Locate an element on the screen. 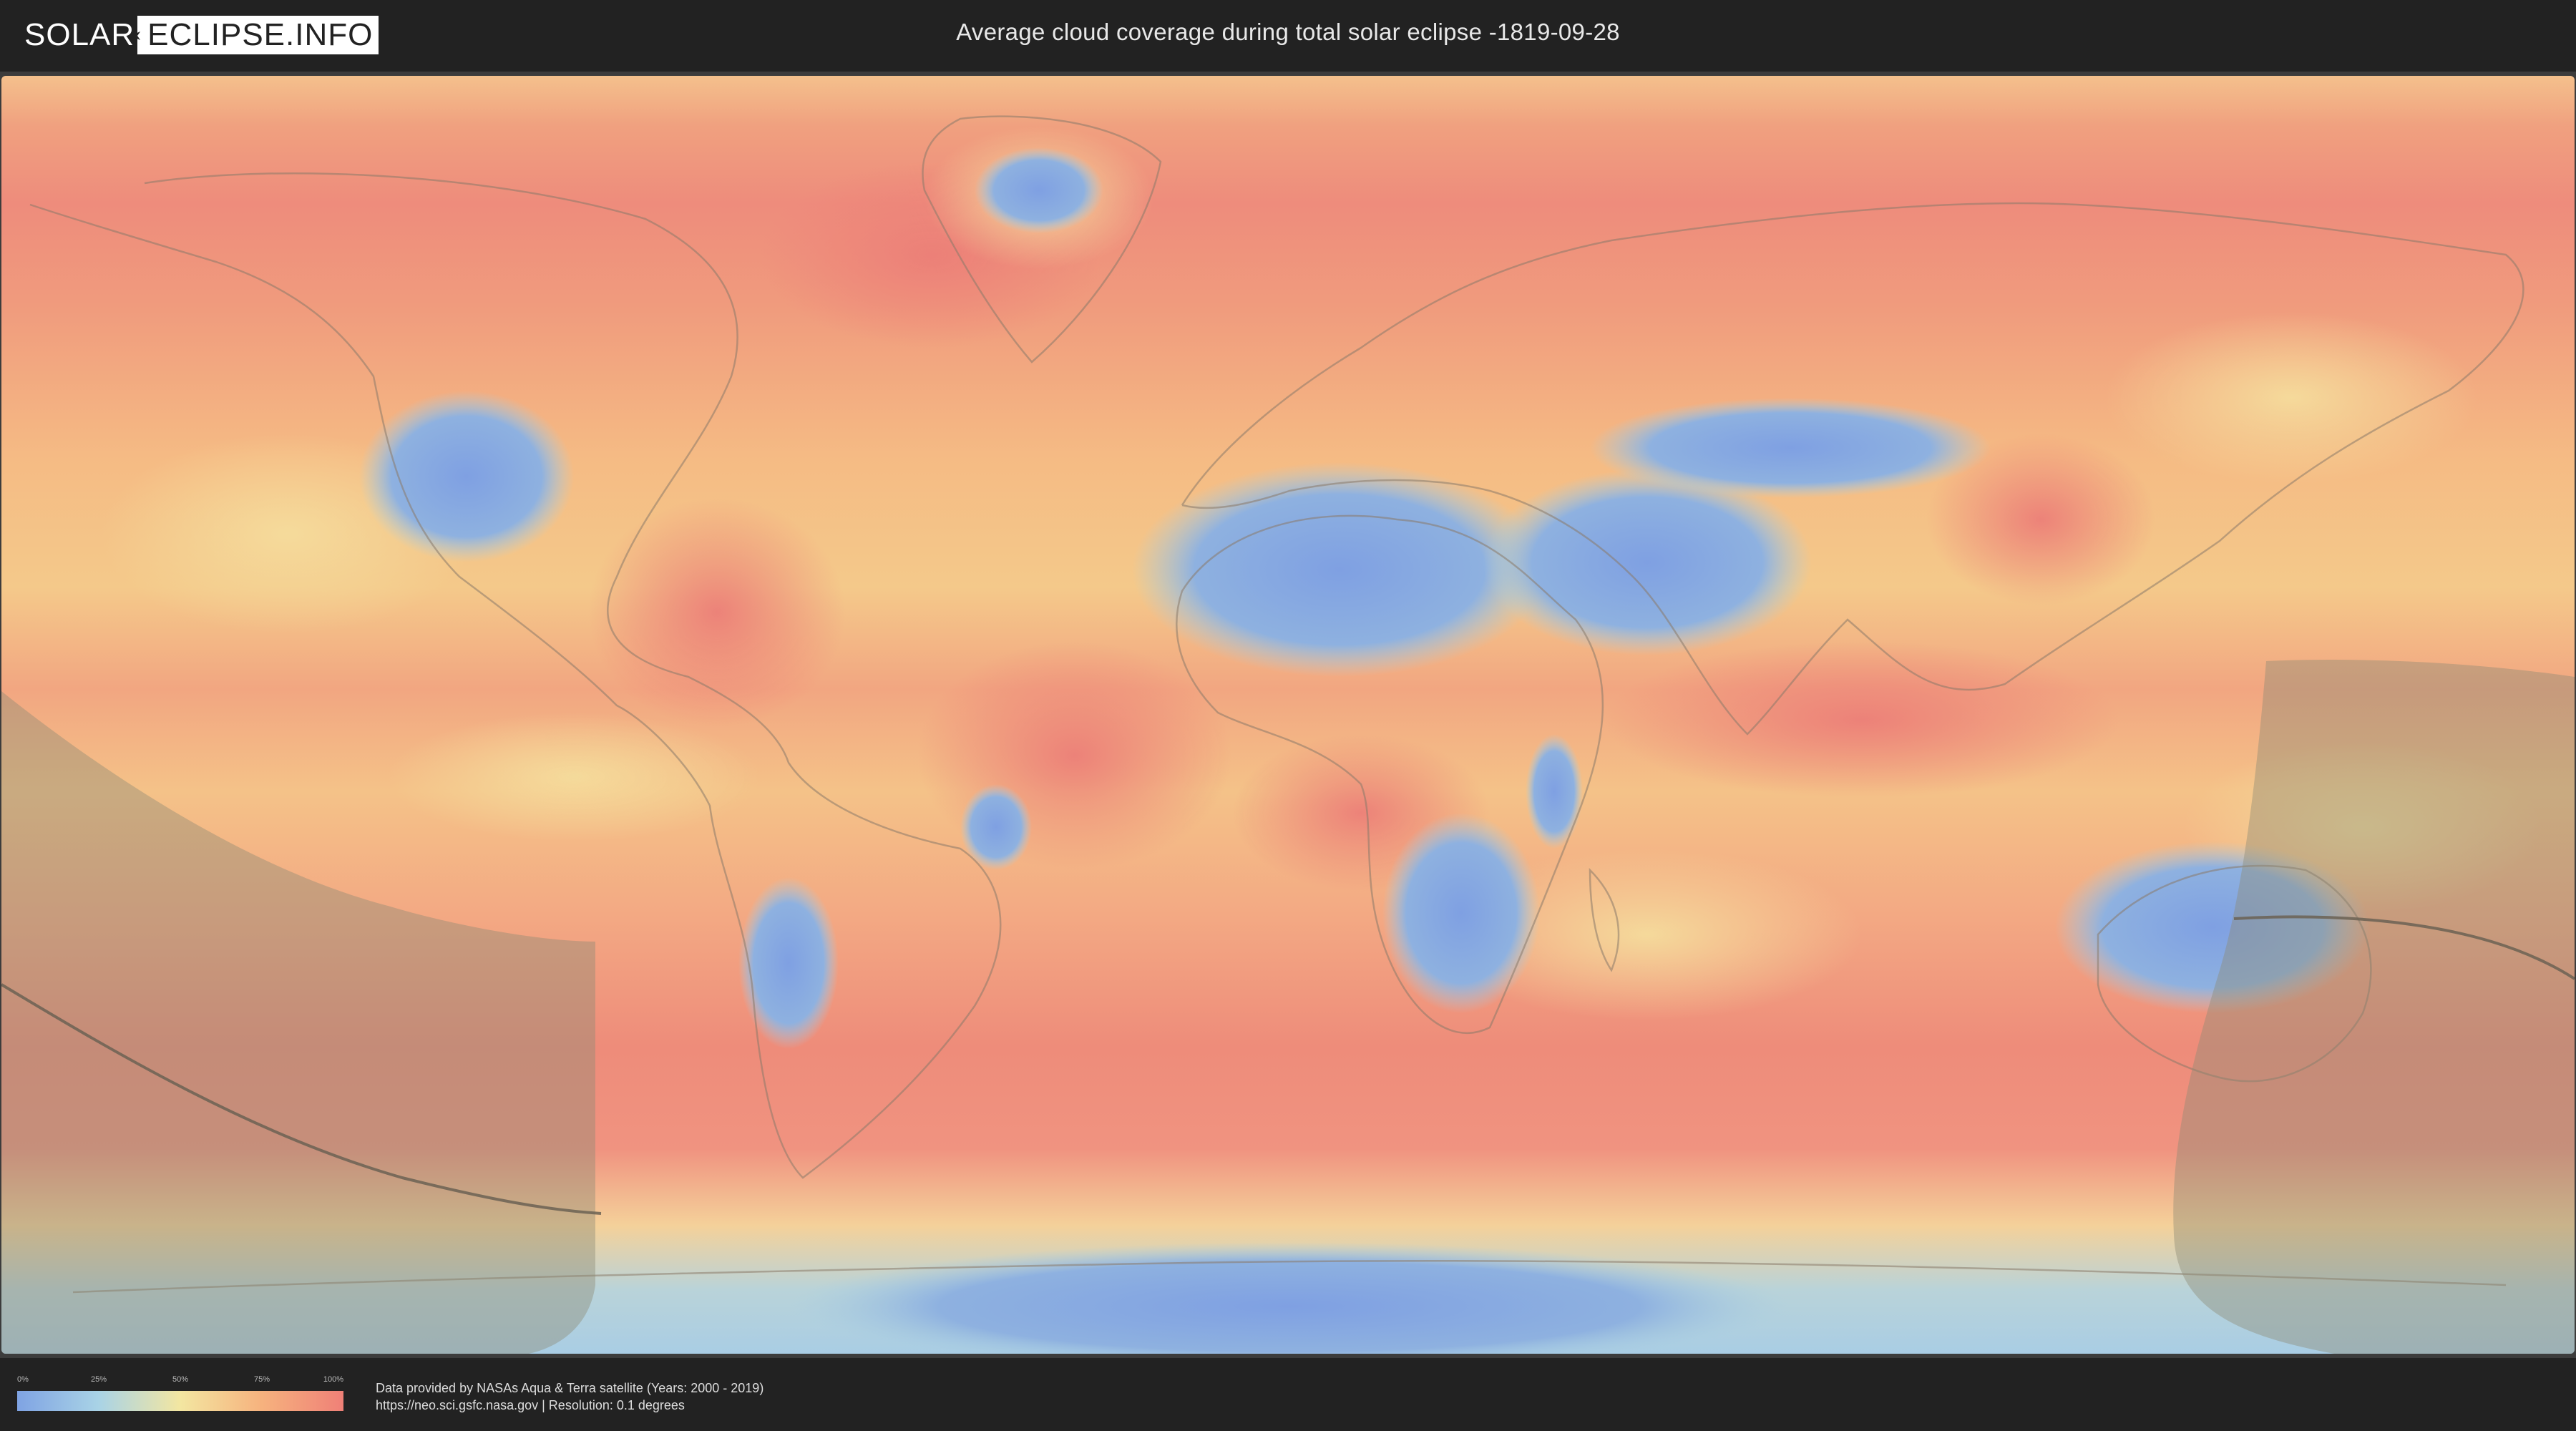  cloud-coverage-legend: 0% 25% 50% 75% 100% is located at coordinates (180, 1393).